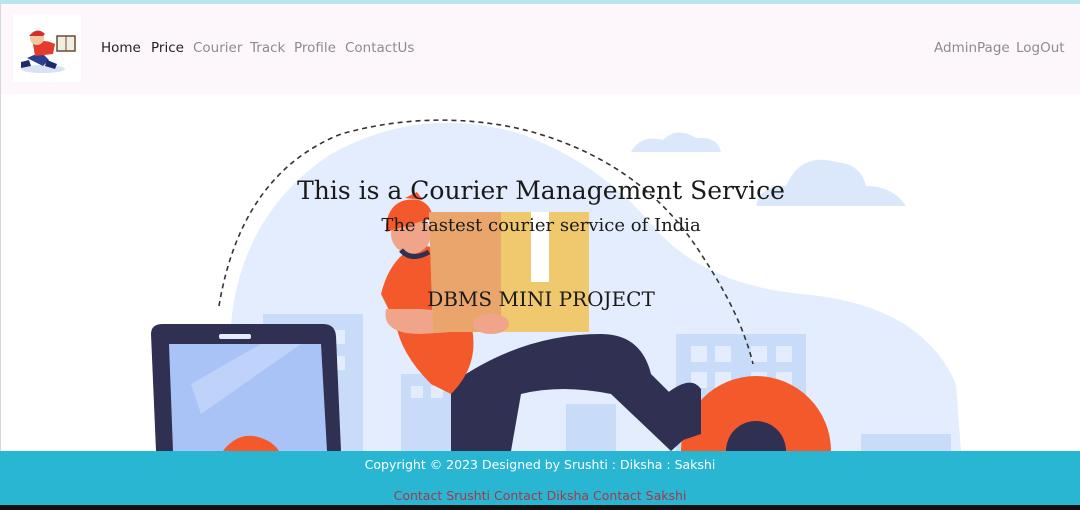 The width and height of the screenshot is (1080, 510). I want to click on nav-link-contactus: ContactUs, so click(379, 48).